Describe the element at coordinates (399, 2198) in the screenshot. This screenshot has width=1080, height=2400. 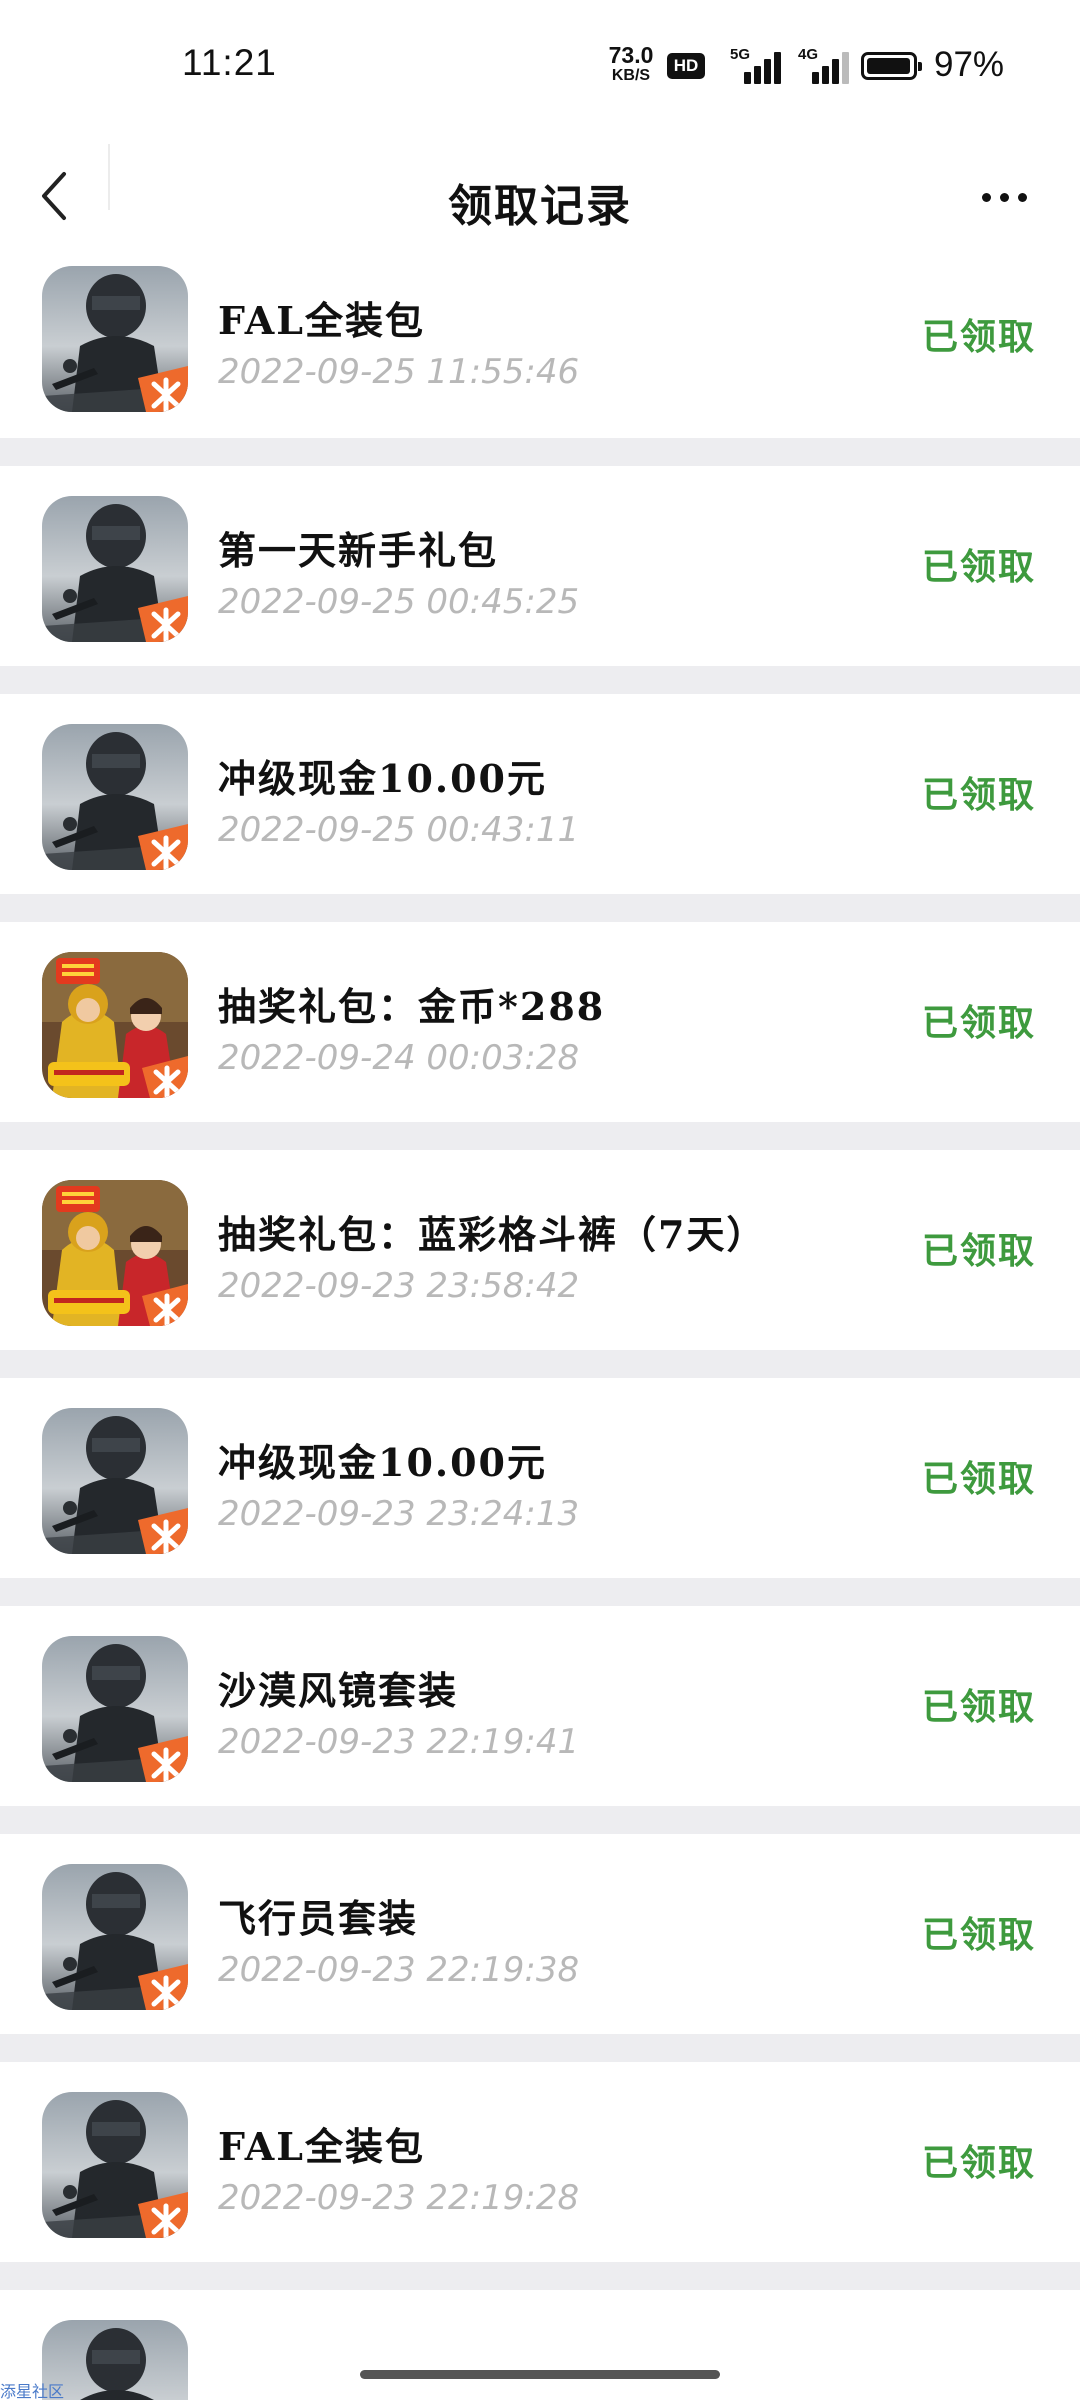
I see `record-time: 2022-09-23 22:19:28` at that location.